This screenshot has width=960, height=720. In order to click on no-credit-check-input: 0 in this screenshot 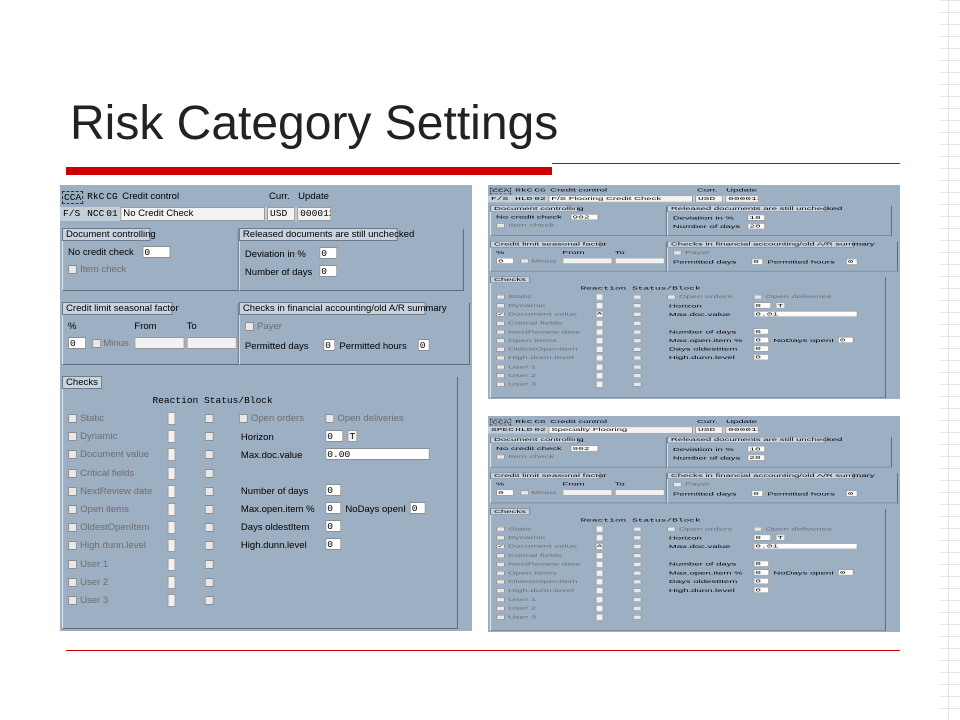, I will do `click(156, 252)`.